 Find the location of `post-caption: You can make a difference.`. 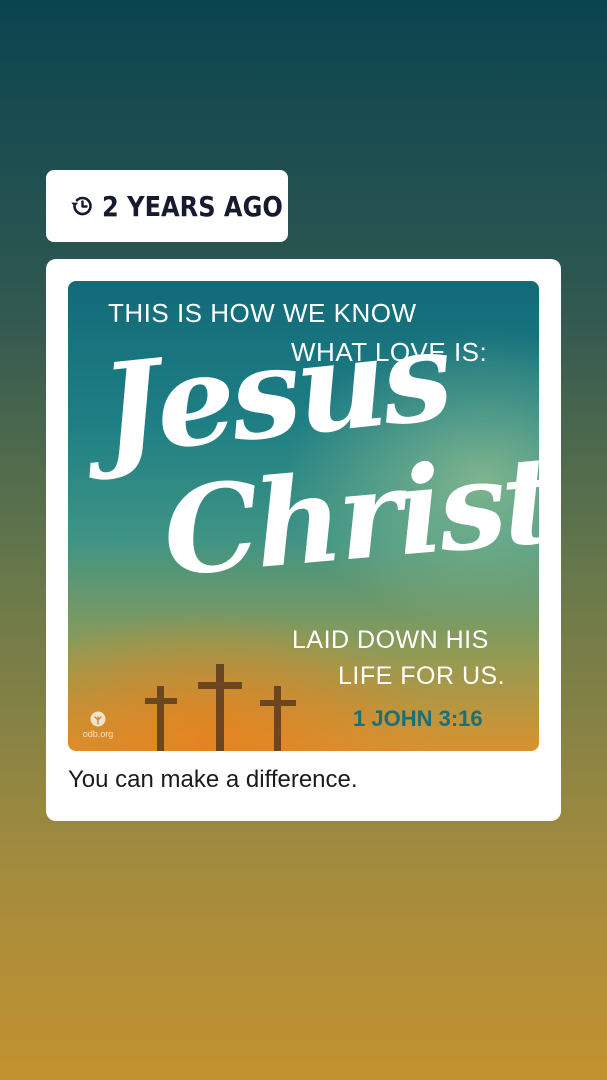

post-caption: You can make a difference. is located at coordinates (213, 779).